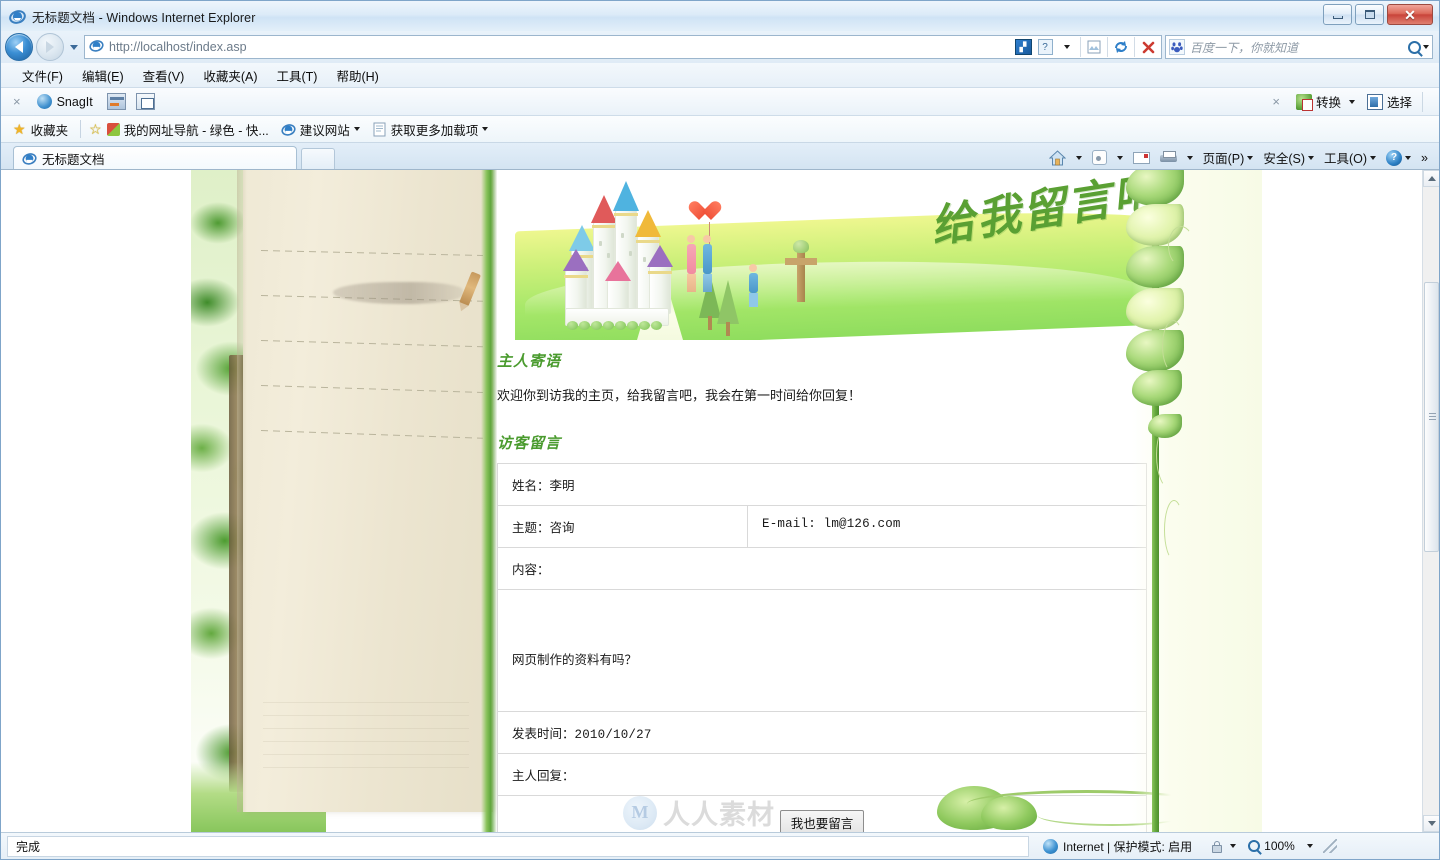 This screenshot has height=860, width=1440. What do you see at coordinates (1216, 846) in the screenshot?
I see `lock-icon` at bounding box center [1216, 846].